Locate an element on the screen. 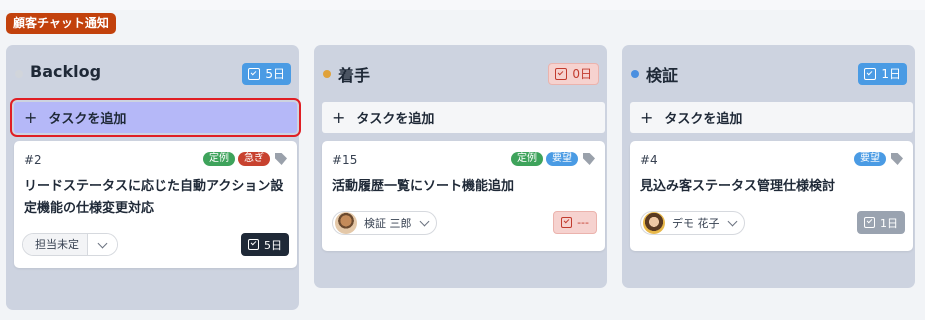 This screenshot has width=925, height=320. assignee-name: デモ 花子 is located at coordinates (696, 223).